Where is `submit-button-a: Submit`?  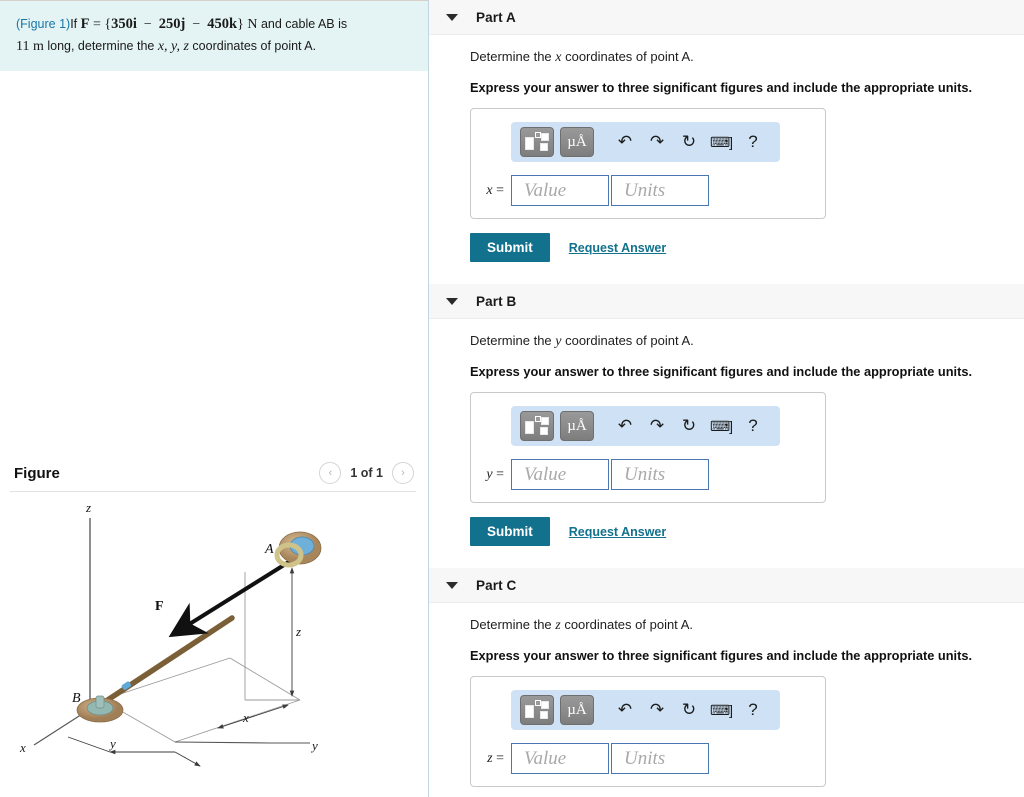
submit-button-a: Submit is located at coordinates (510, 247).